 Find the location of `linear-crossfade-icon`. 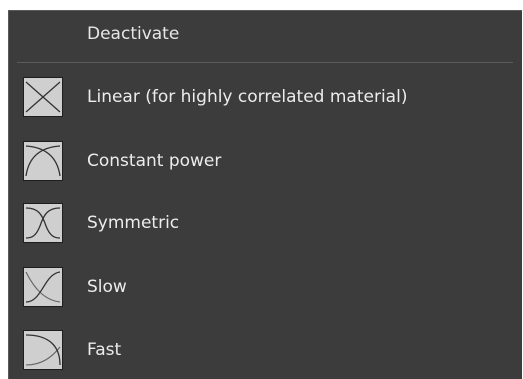

linear-crossfade-icon is located at coordinates (43, 97).